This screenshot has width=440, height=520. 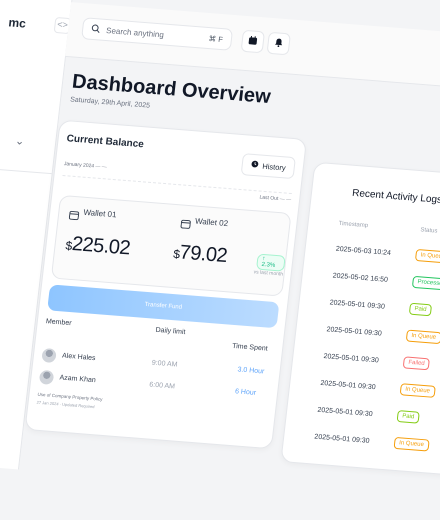 I want to click on status-badge: Processed, so click(x=425, y=283).